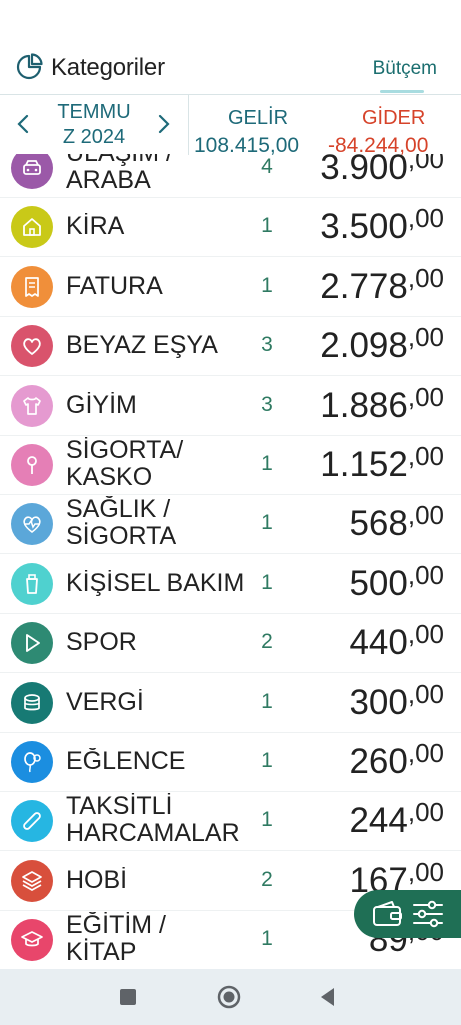 The height and width of the screenshot is (1025, 461). I want to click on category-name-line: SİGORTA, so click(121, 536).